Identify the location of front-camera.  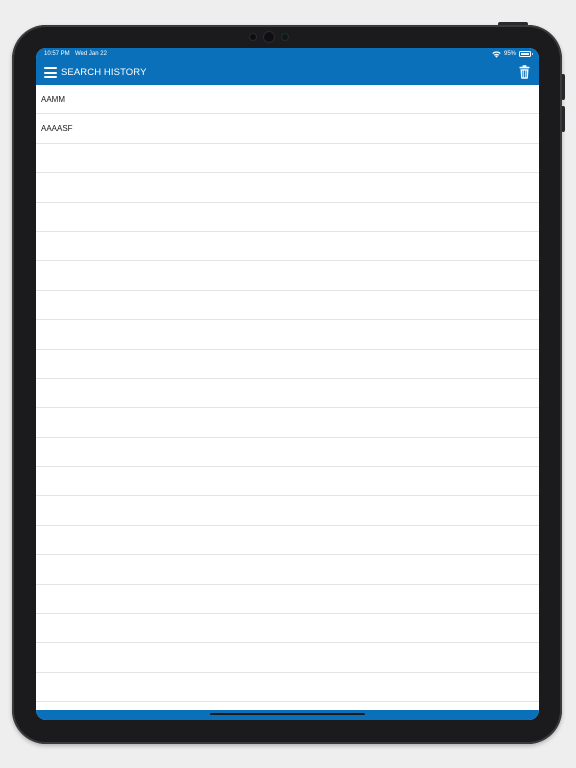
(272, 37).